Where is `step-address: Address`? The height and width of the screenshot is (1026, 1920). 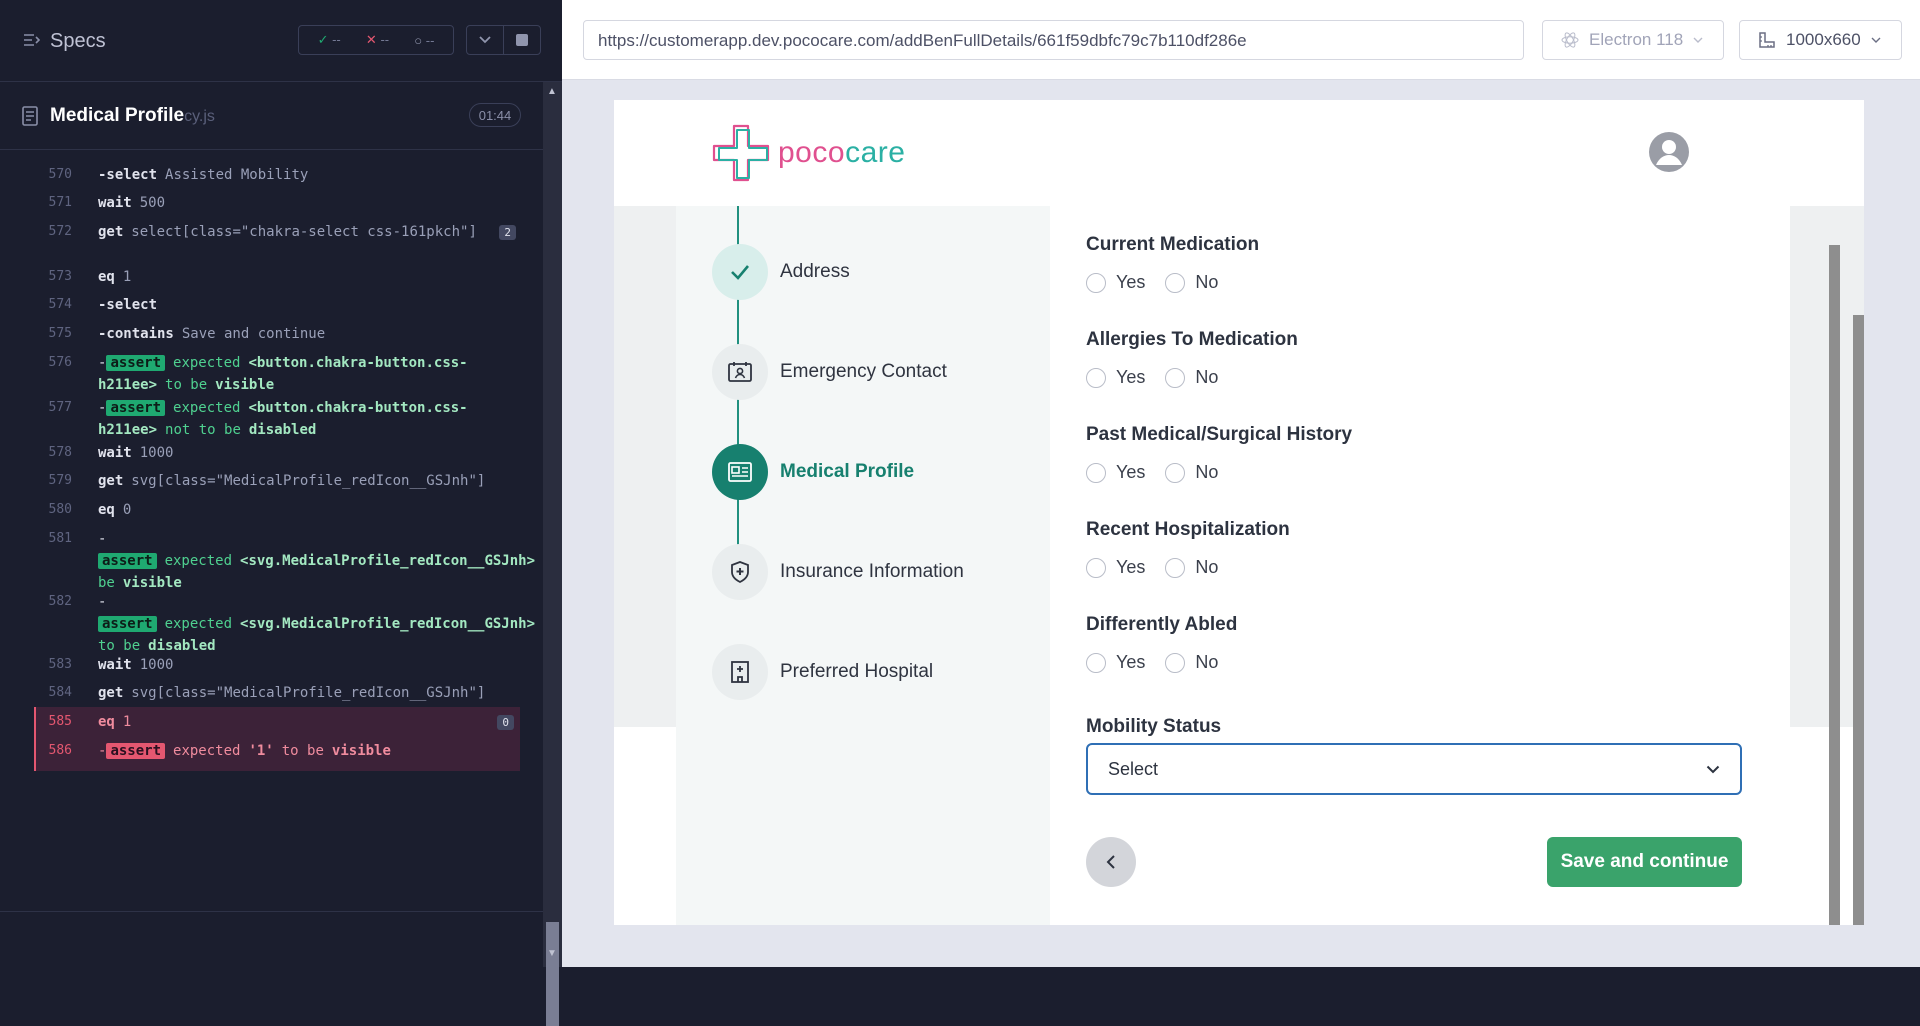 step-address: Address is located at coordinates (781, 272).